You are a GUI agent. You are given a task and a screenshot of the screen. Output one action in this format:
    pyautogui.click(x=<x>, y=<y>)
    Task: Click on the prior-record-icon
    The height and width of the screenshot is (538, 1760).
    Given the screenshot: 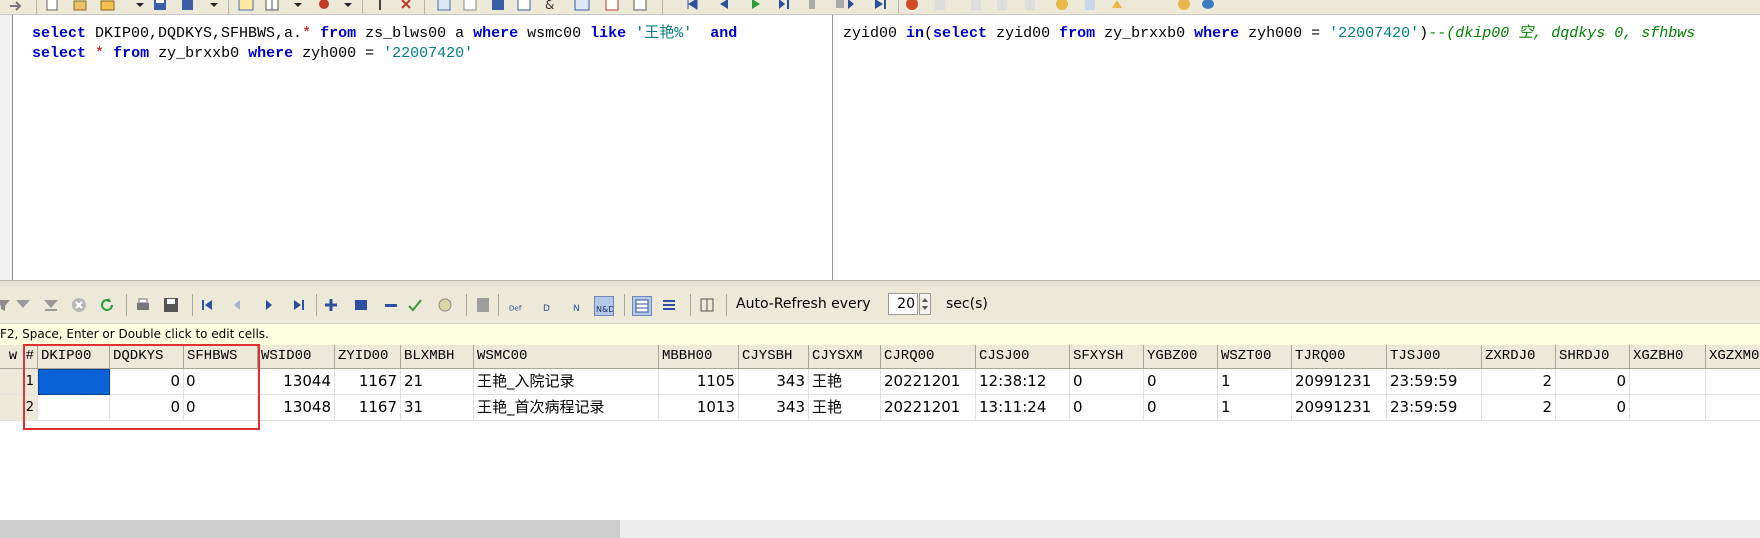 What is the action you would take?
    pyautogui.click(x=237, y=305)
    